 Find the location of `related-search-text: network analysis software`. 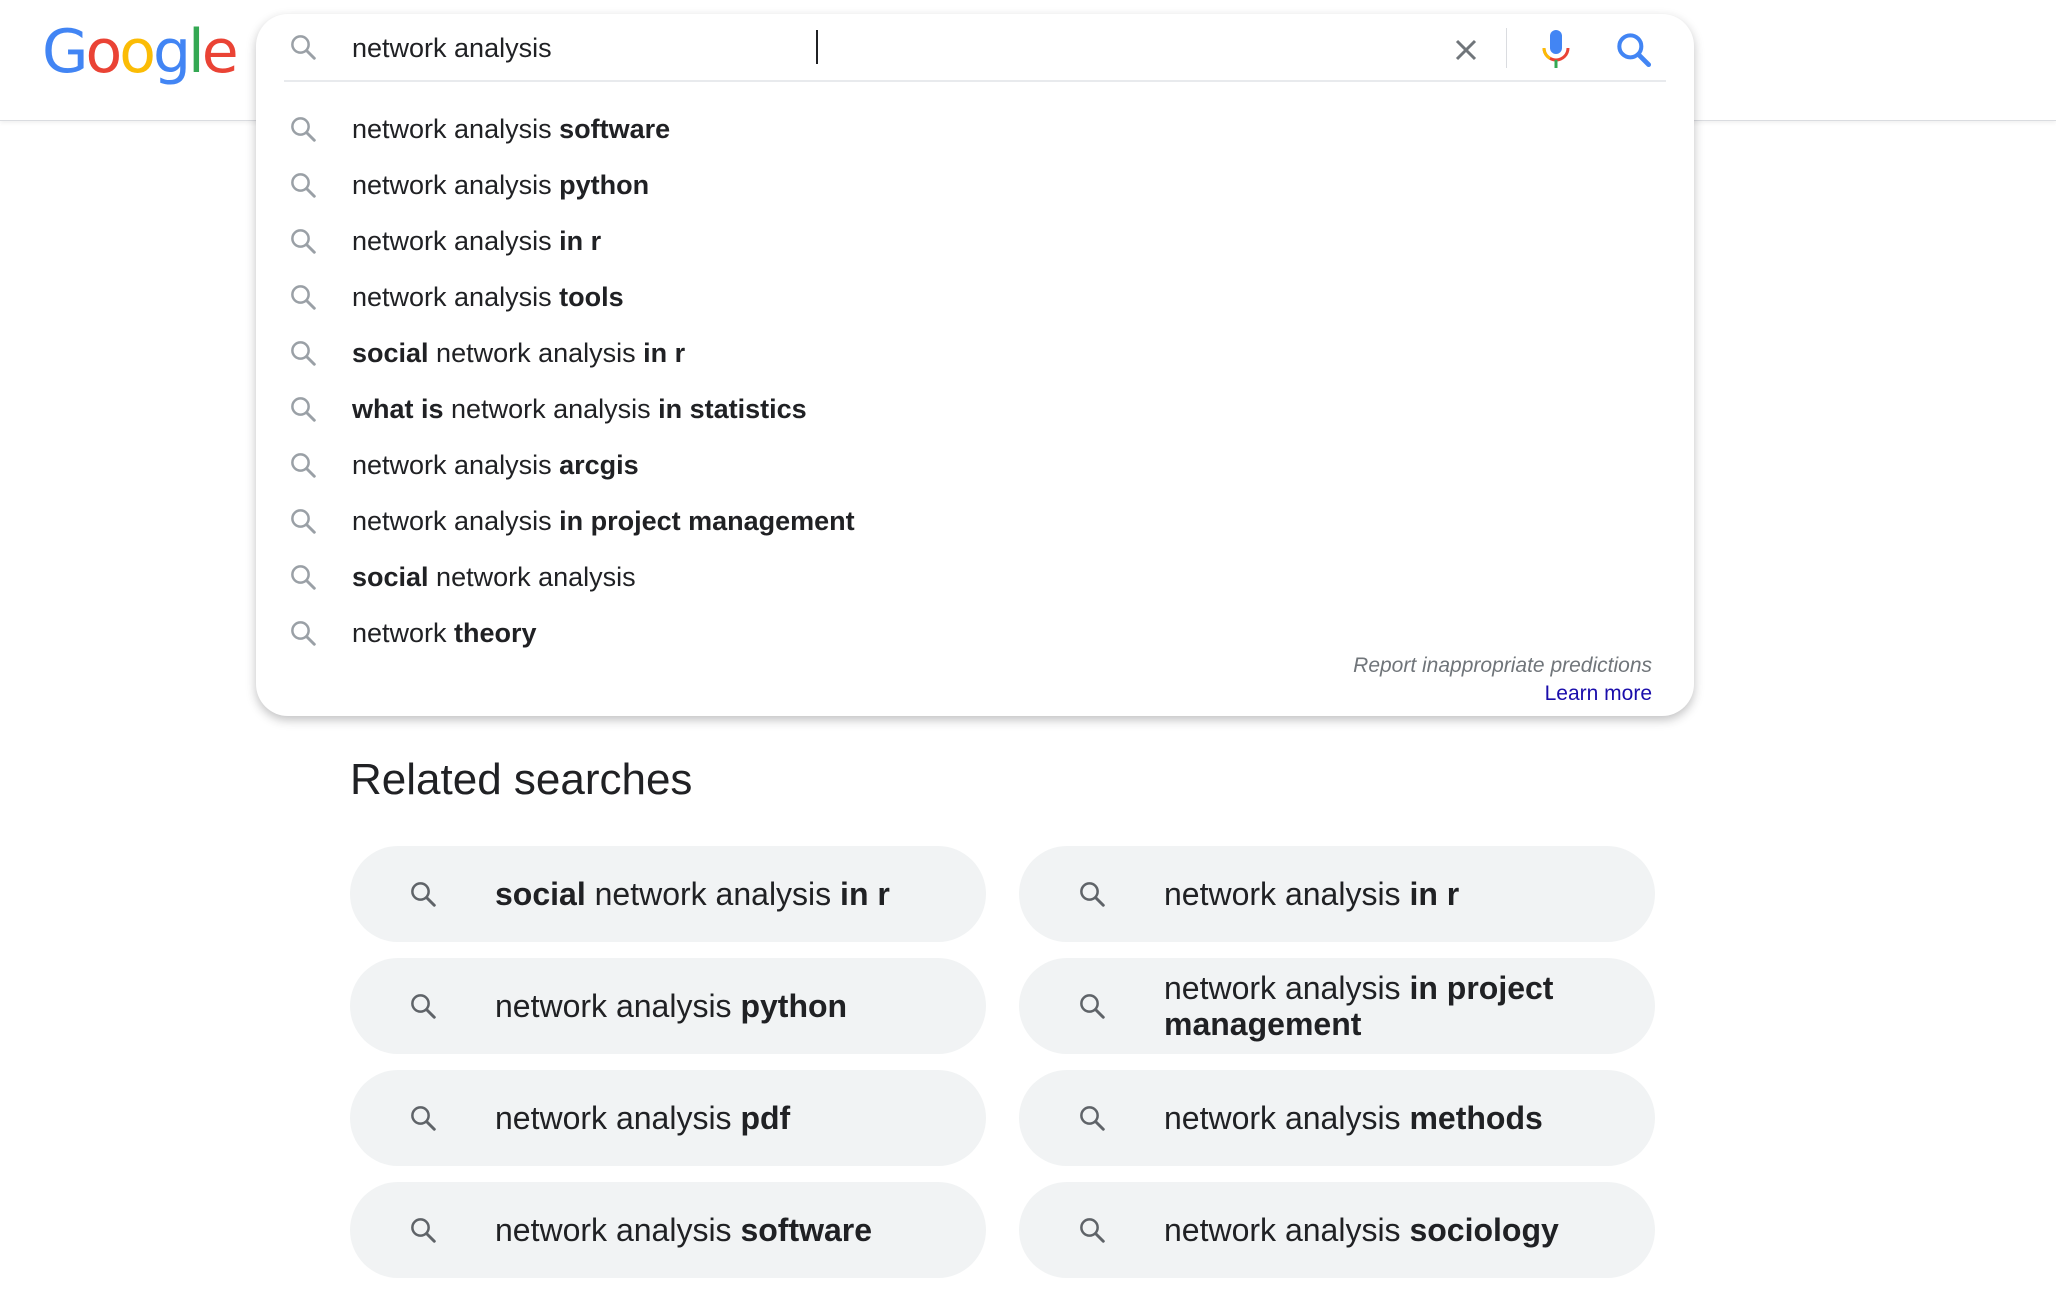

related-search-text: network analysis software is located at coordinates (683, 1230).